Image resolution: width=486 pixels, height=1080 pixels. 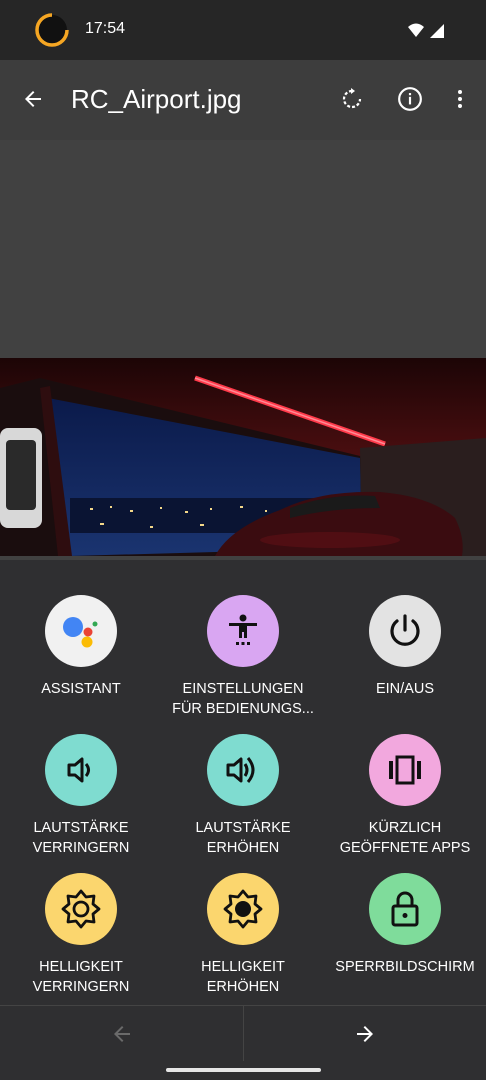 I want to click on home-gesture-handle, so click(x=243, y=1070).